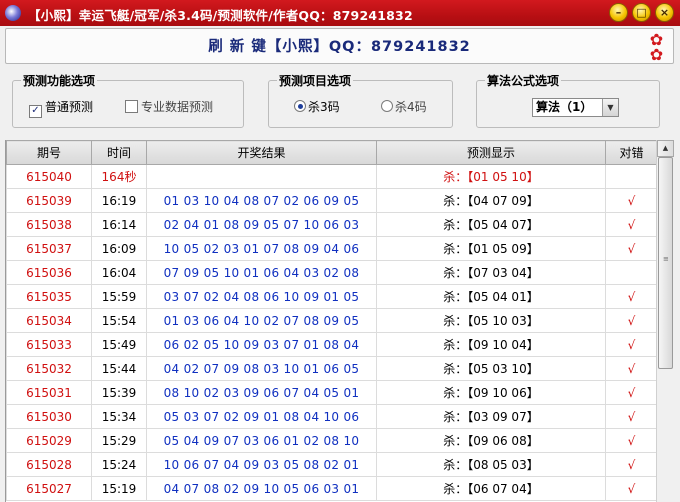 The width and height of the screenshot is (680, 502). What do you see at coordinates (131, 106) in the screenshot?
I see `checkbox-empty-icon` at bounding box center [131, 106].